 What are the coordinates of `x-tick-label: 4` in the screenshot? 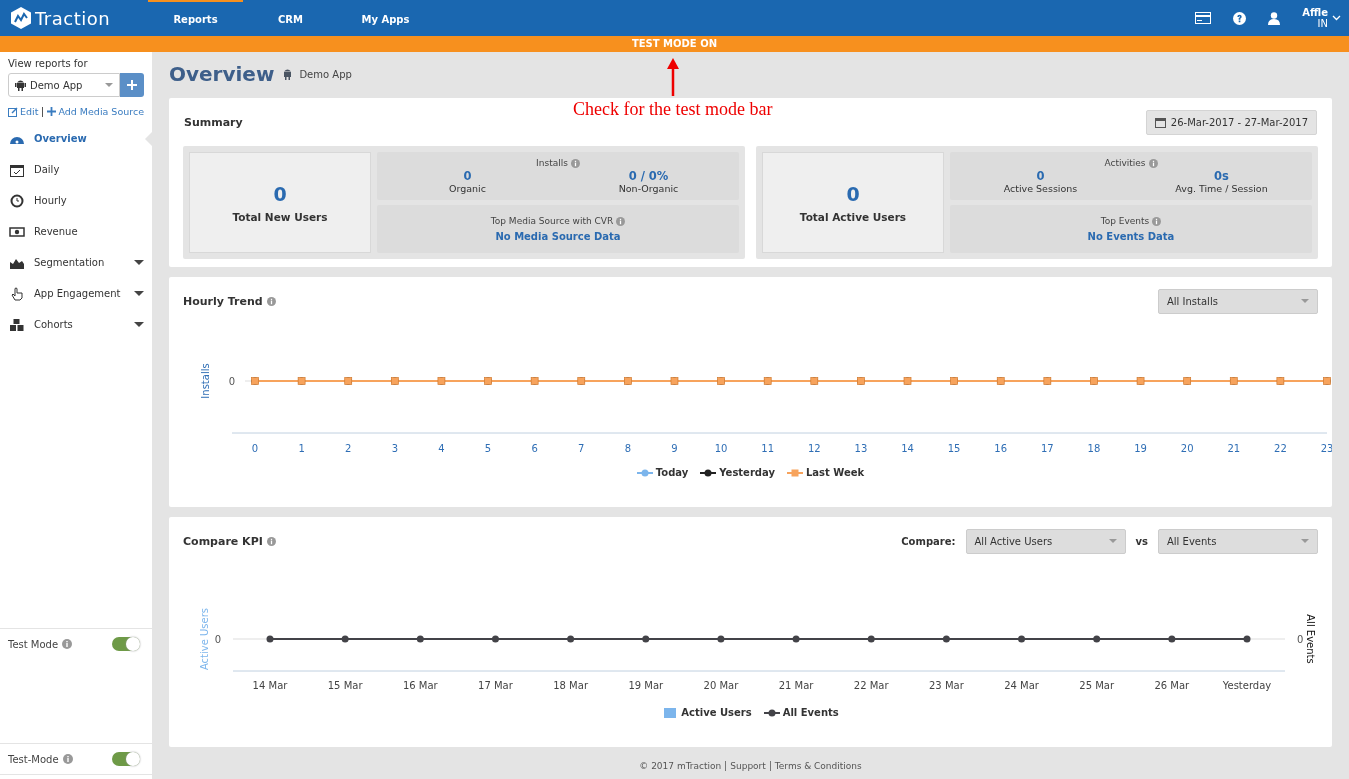 It's located at (441, 448).